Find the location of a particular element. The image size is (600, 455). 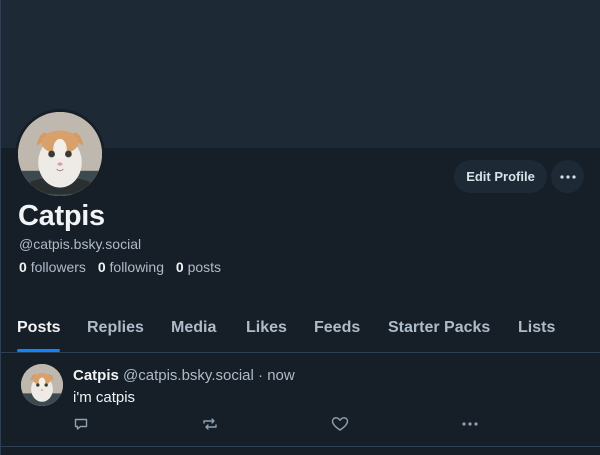

repost-button is located at coordinates (210, 424).